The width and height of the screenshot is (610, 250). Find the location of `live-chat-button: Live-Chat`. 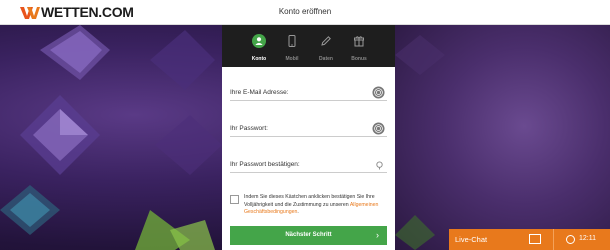

live-chat-button: Live-Chat is located at coordinates (501, 239).